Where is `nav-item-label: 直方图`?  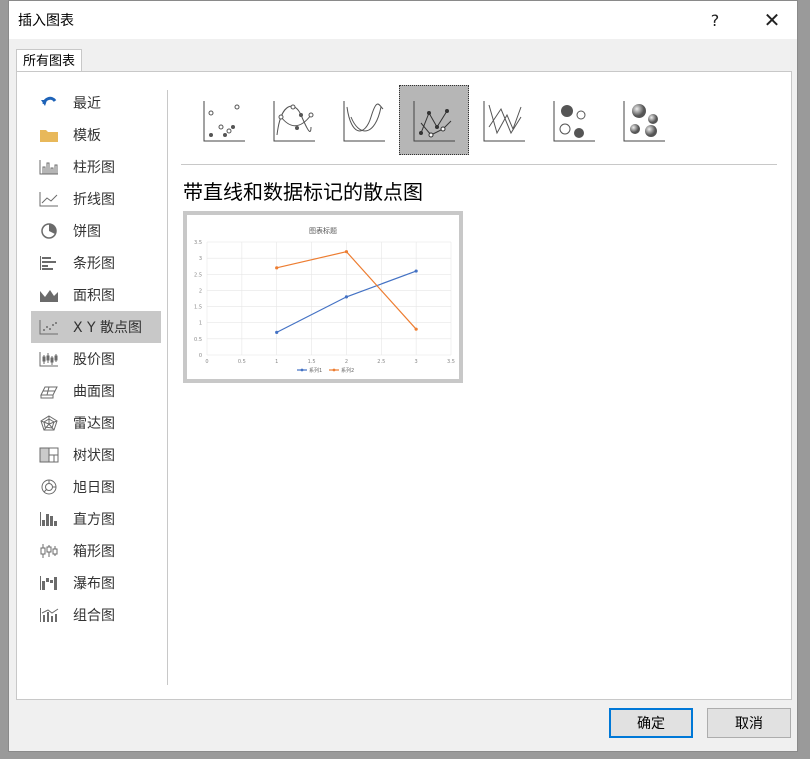
nav-item-label: 直方图 is located at coordinates (94, 520).